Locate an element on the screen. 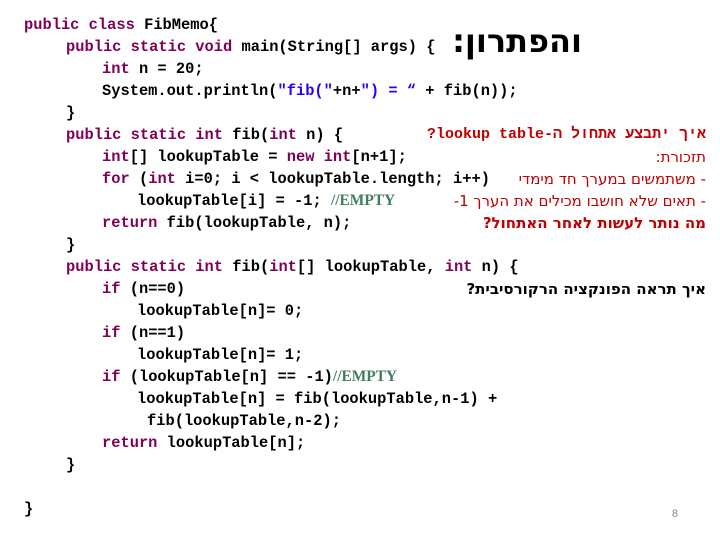 The image size is (720, 540). annotation-bullet-1d-array: - משתמשים במערך חד מימדי is located at coordinates (612, 179).